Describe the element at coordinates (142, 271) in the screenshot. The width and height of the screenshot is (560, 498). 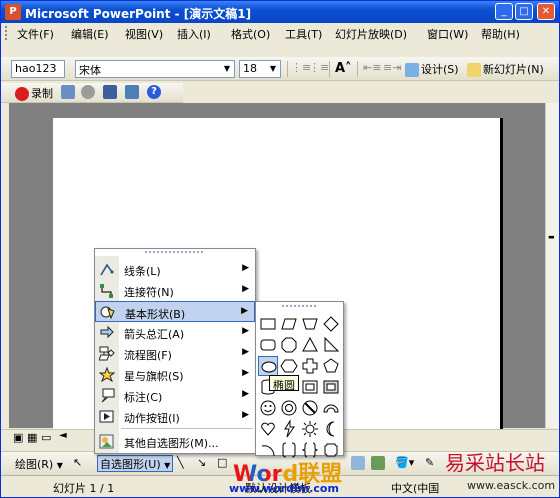
I see `menu-item-label: 线条(L)` at that location.